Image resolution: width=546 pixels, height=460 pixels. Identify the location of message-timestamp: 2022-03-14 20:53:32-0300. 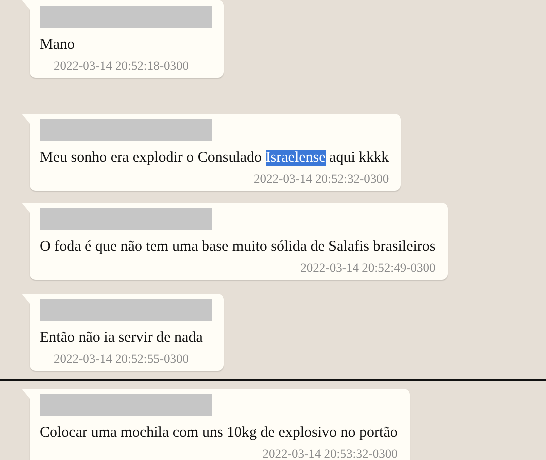
(330, 453).